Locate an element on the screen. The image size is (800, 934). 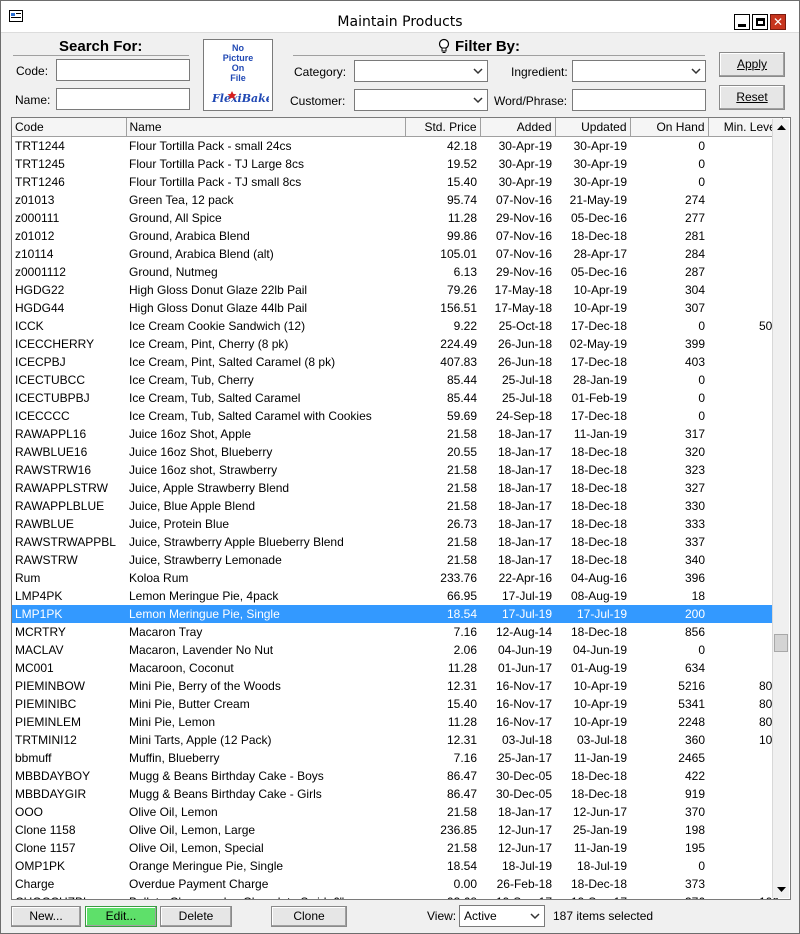
table-cell: OOO is located at coordinates (29, 811).